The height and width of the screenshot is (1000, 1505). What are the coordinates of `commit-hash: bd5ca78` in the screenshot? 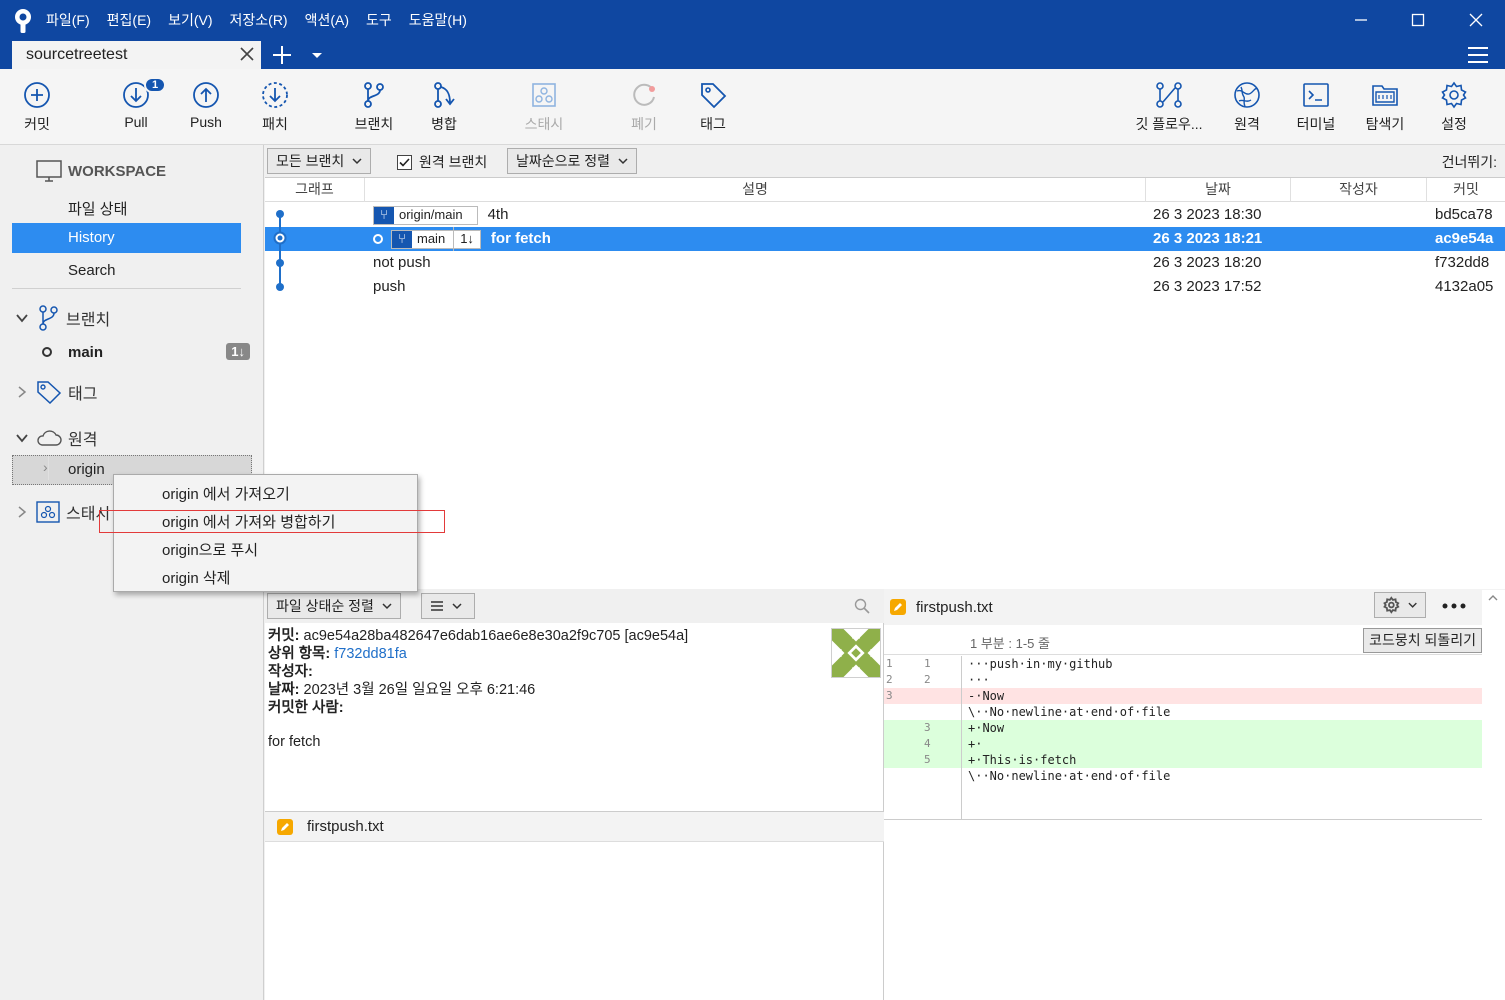 It's located at (1464, 214).